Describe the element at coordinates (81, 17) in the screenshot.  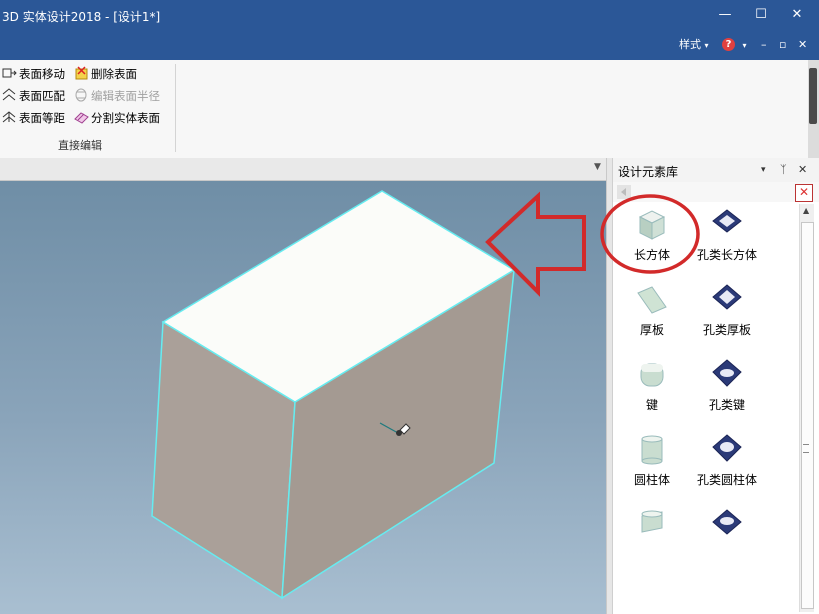
I see `window-title: 3D 实体设计2018 - [设计1*]` at that location.